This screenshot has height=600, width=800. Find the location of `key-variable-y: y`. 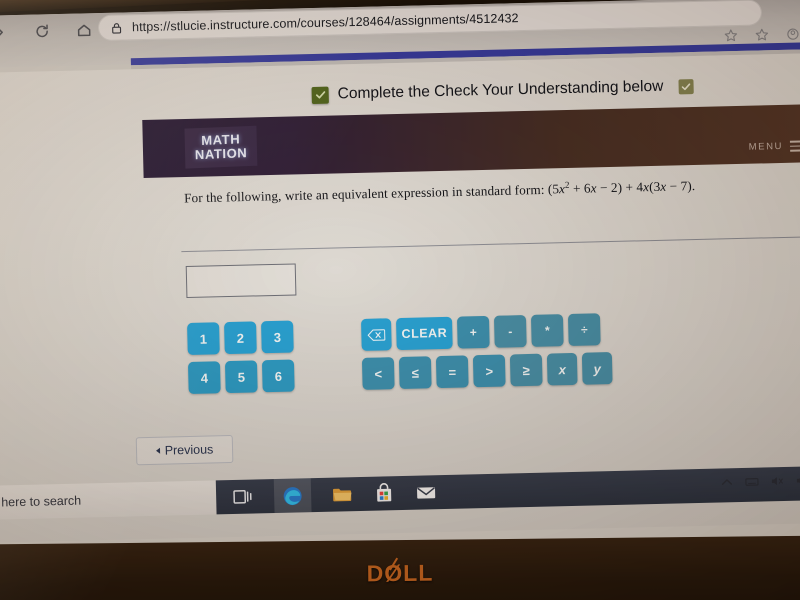

key-variable-y: y is located at coordinates (597, 368).